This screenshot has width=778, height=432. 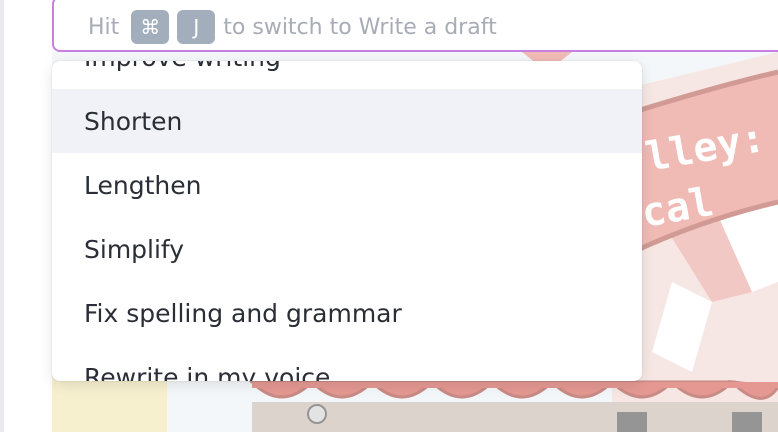 I want to click on menu-item-fix-spelling-grammar: Fix spelling and grammar, so click(x=347, y=313).